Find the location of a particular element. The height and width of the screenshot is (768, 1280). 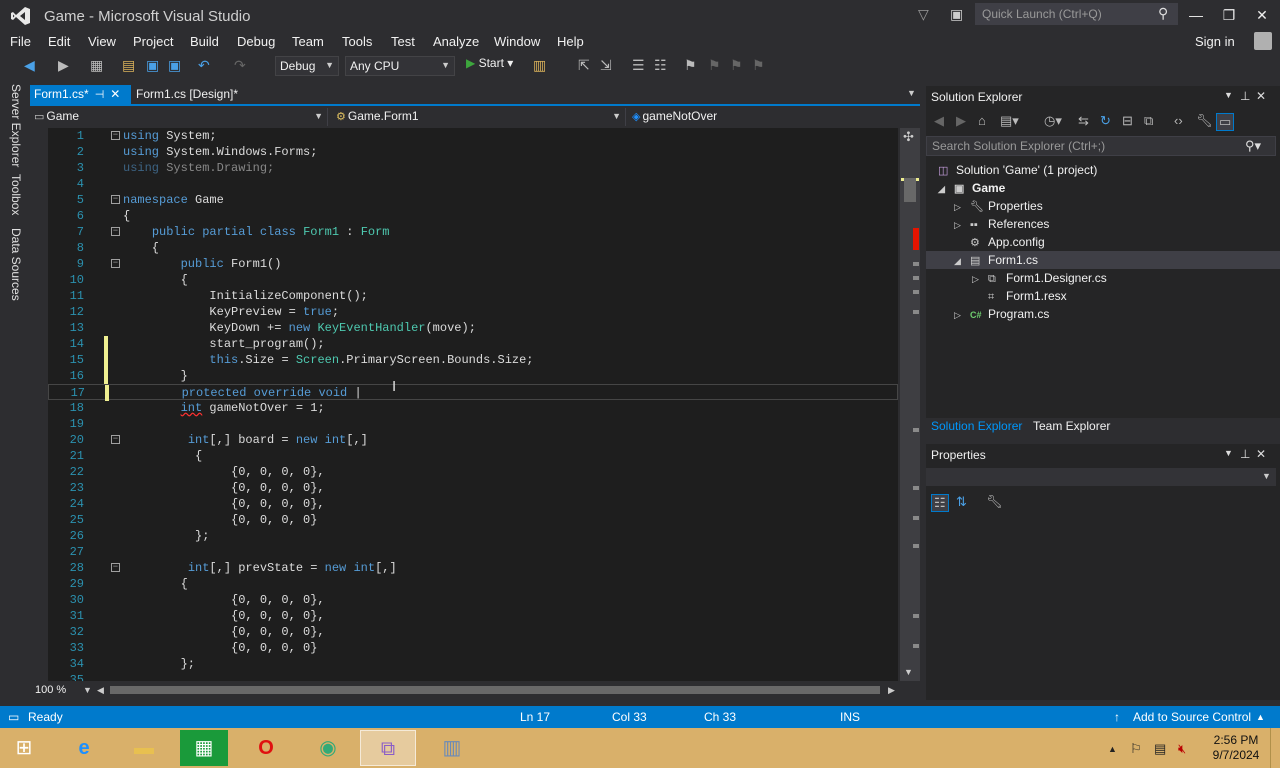

menu-help: Help is located at coordinates (570, 41).